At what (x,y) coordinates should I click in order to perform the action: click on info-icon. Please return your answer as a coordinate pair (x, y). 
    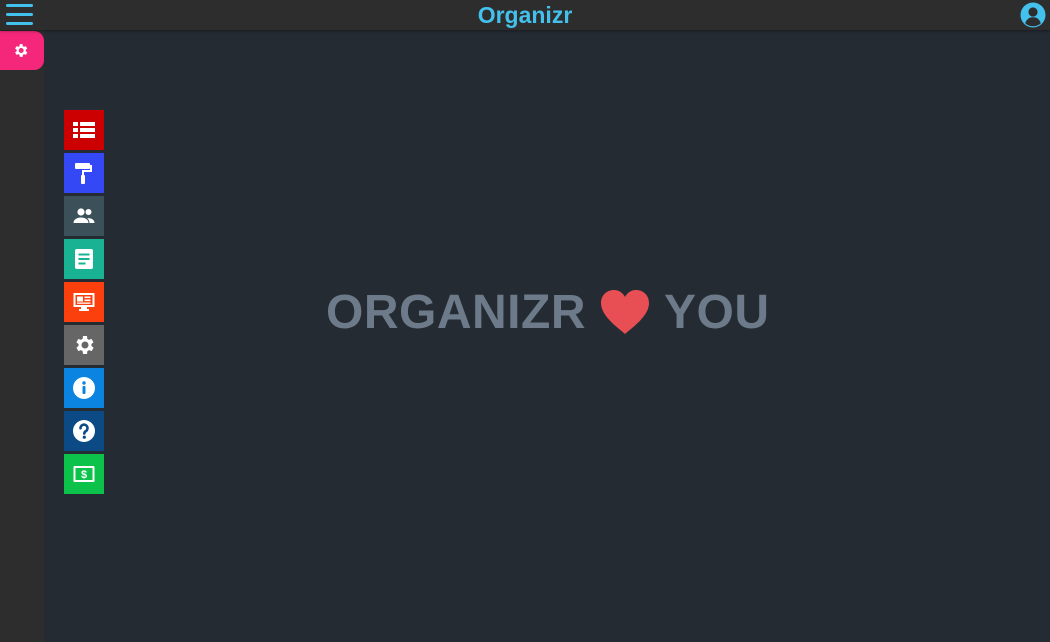
    Looking at the image, I should click on (84, 388).